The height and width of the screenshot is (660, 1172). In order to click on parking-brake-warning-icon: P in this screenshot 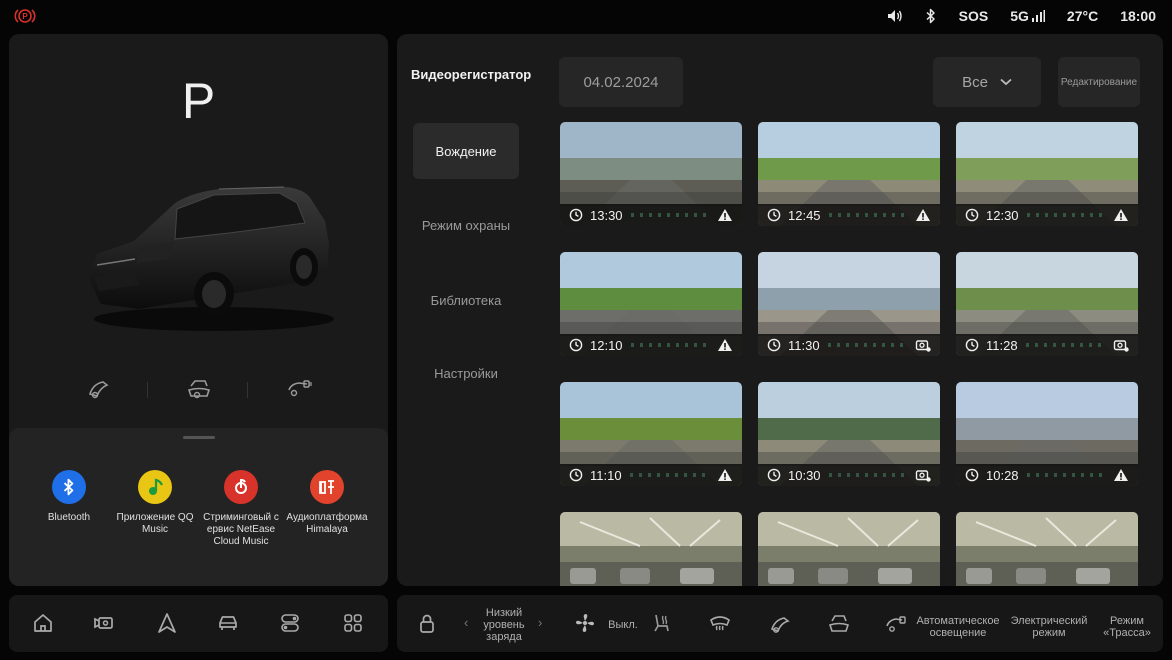, I will do `click(25, 16)`.